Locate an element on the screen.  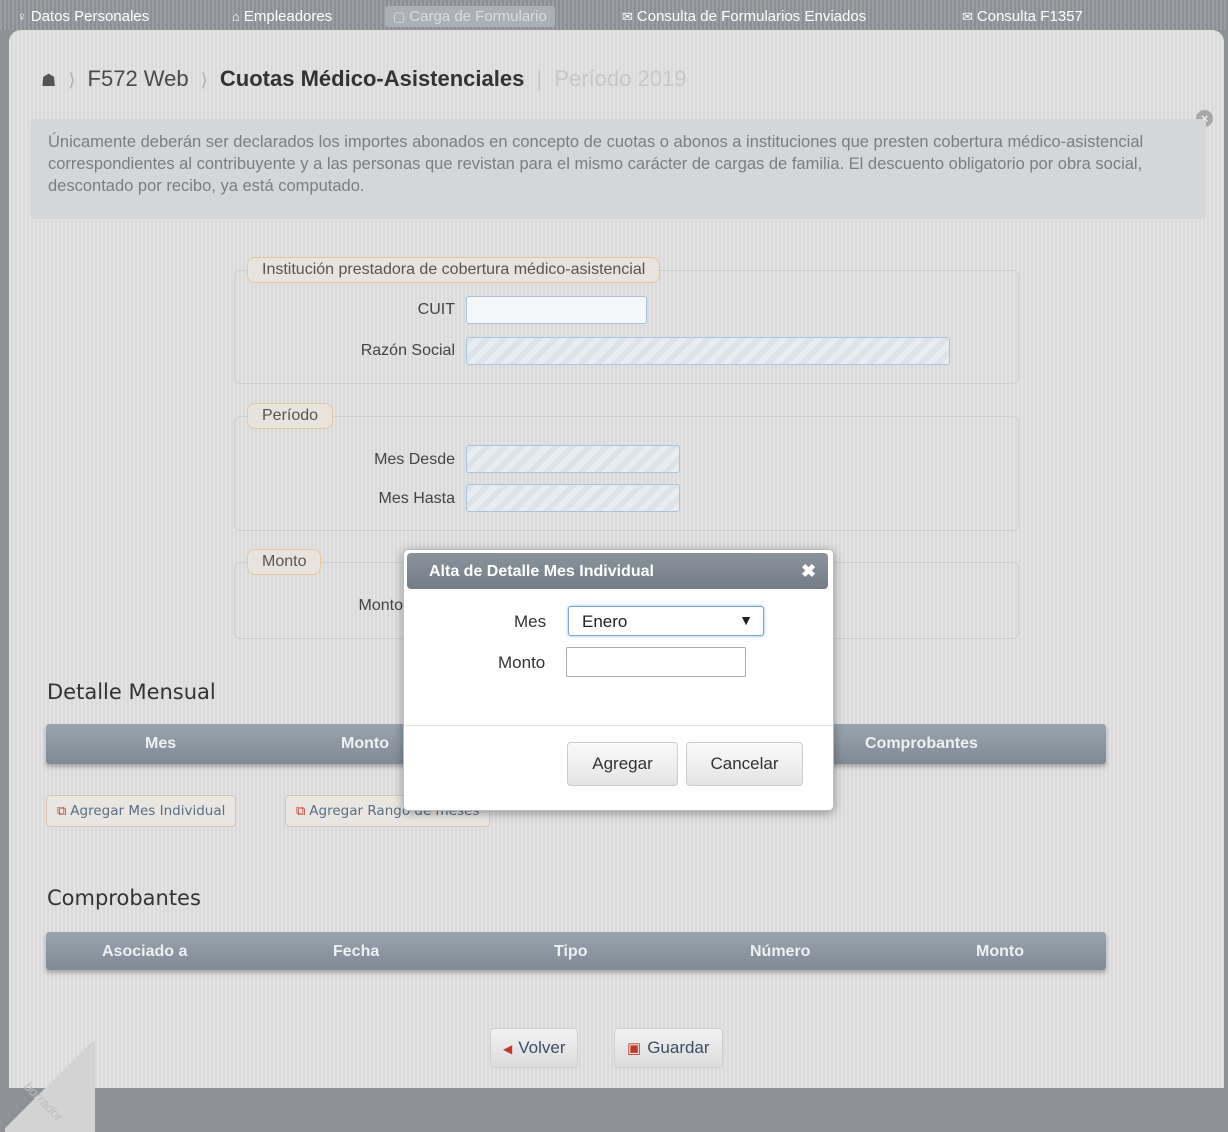
agregar-button: Agregar is located at coordinates (622, 764).